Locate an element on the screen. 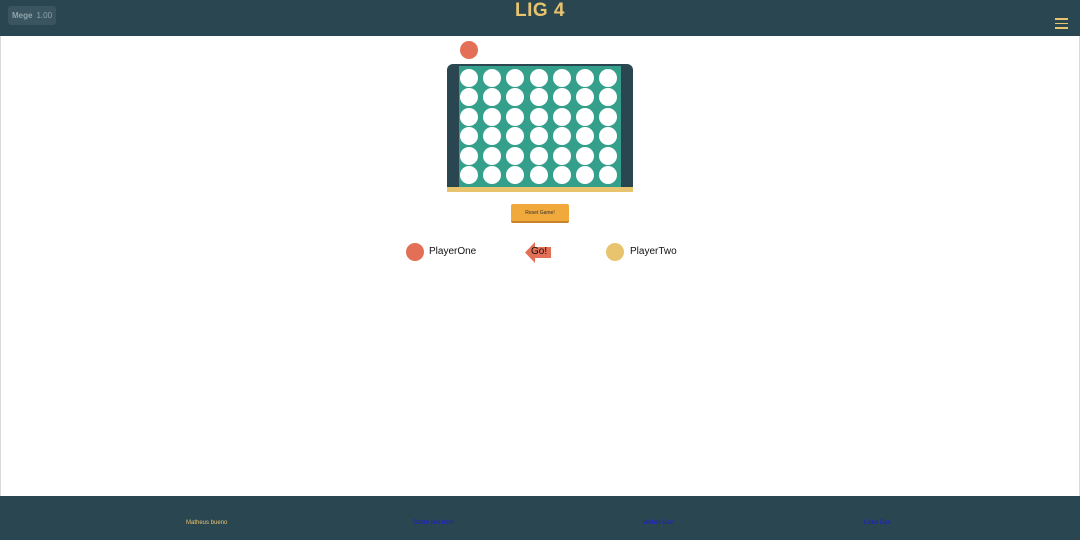 The image size is (1080, 540). hamburger-menu-icon is located at coordinates (1061, 23).